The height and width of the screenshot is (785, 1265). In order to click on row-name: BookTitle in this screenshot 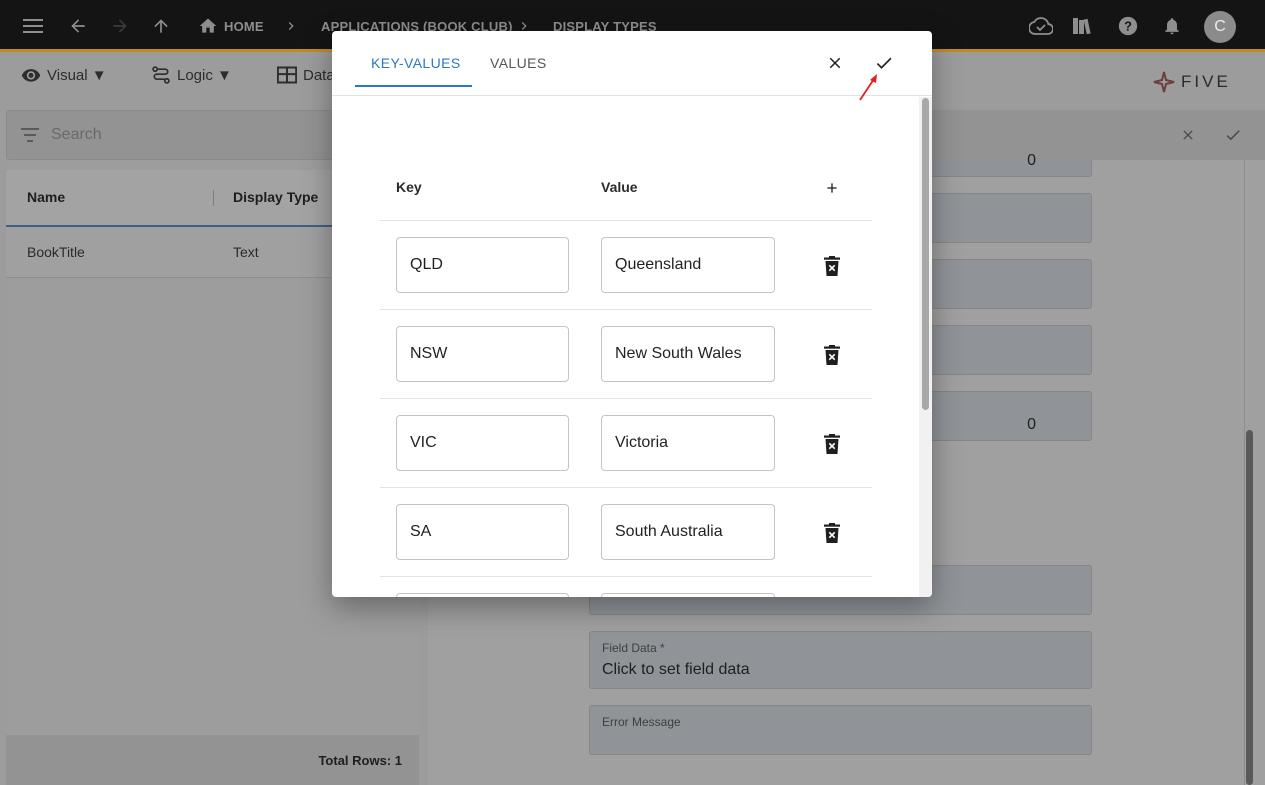, I will do `click(56, 252)`.